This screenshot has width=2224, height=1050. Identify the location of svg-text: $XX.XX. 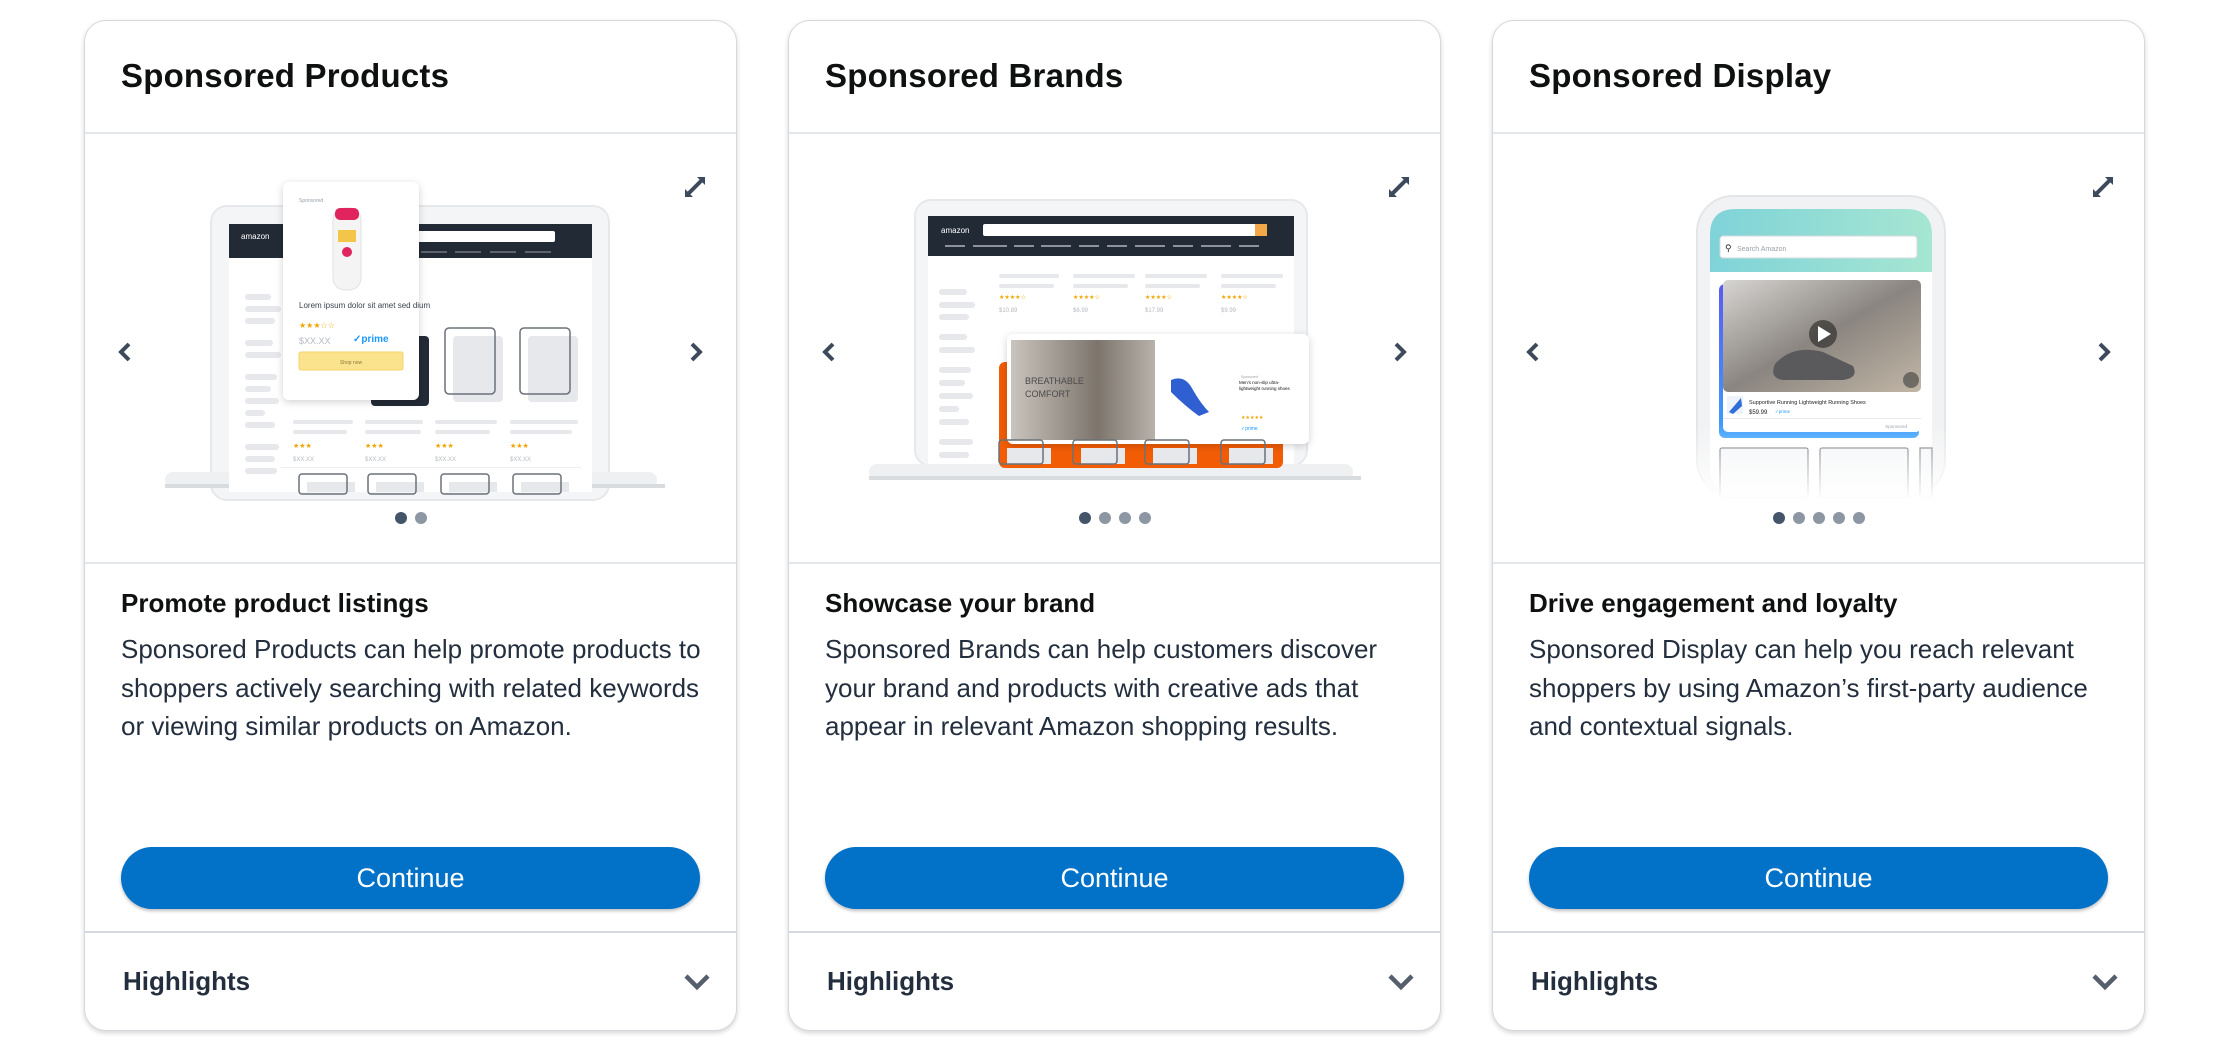
(315, 341).